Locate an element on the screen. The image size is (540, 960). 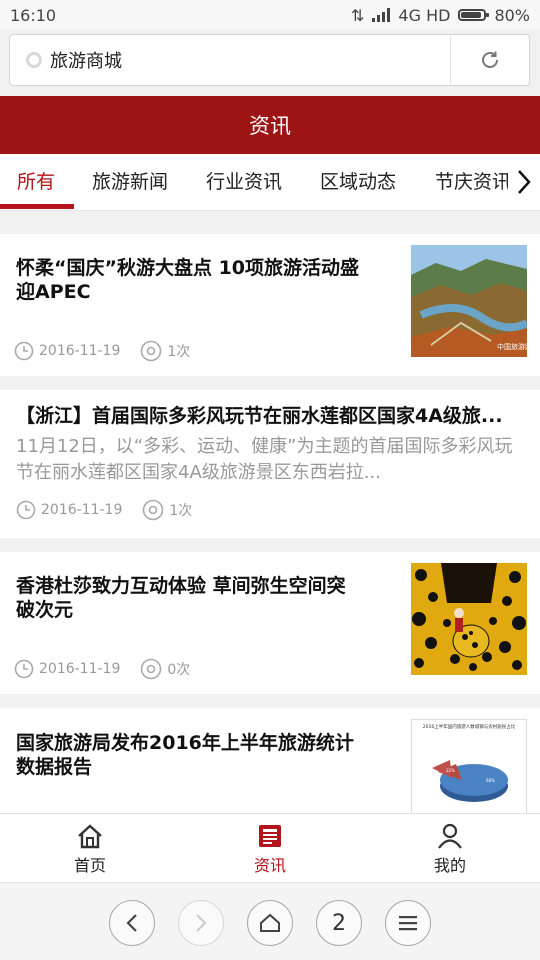
nav-home-label: 首页 is located at coordinates (89, 865).